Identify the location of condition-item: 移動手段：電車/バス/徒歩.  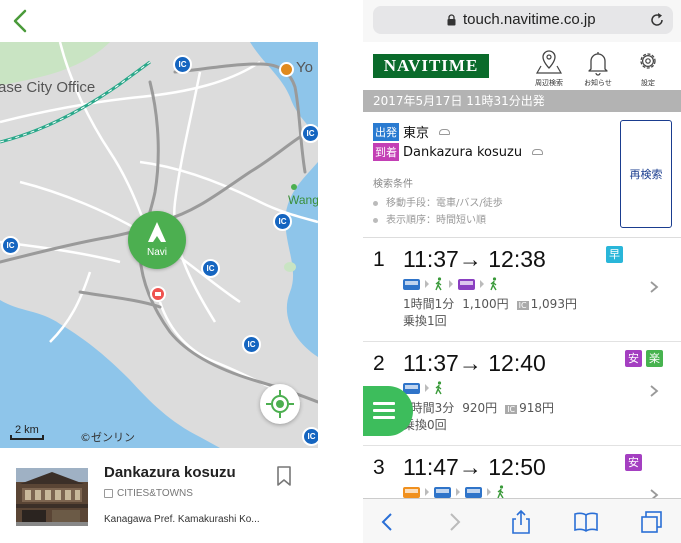
(438, 201).